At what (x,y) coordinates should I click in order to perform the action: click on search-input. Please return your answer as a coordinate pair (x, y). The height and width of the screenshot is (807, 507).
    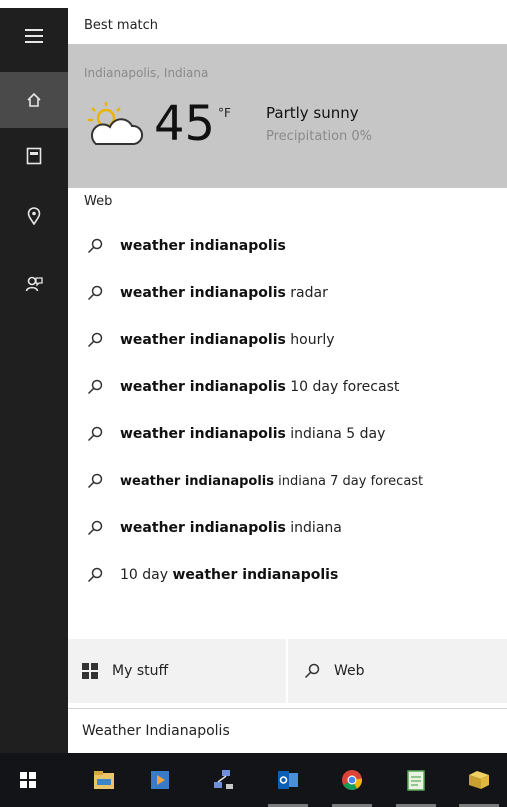
    Looking at the image, I should click on (282, 731).